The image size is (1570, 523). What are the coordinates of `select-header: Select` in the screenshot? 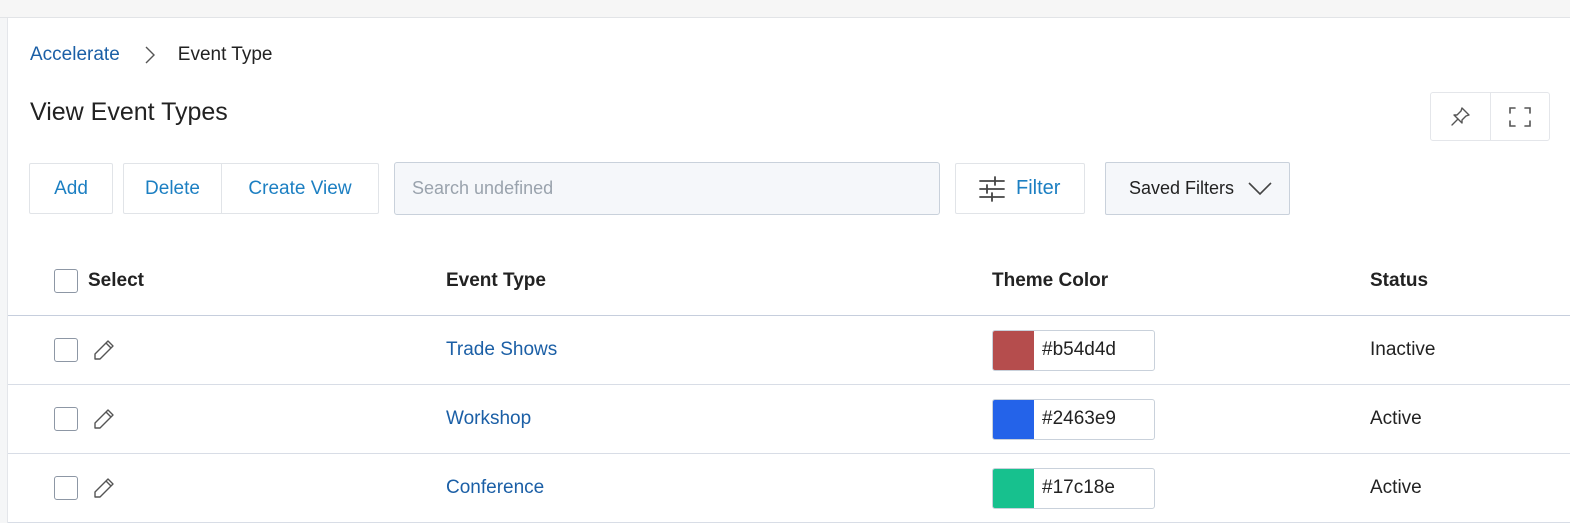 It's located at (99, 281).